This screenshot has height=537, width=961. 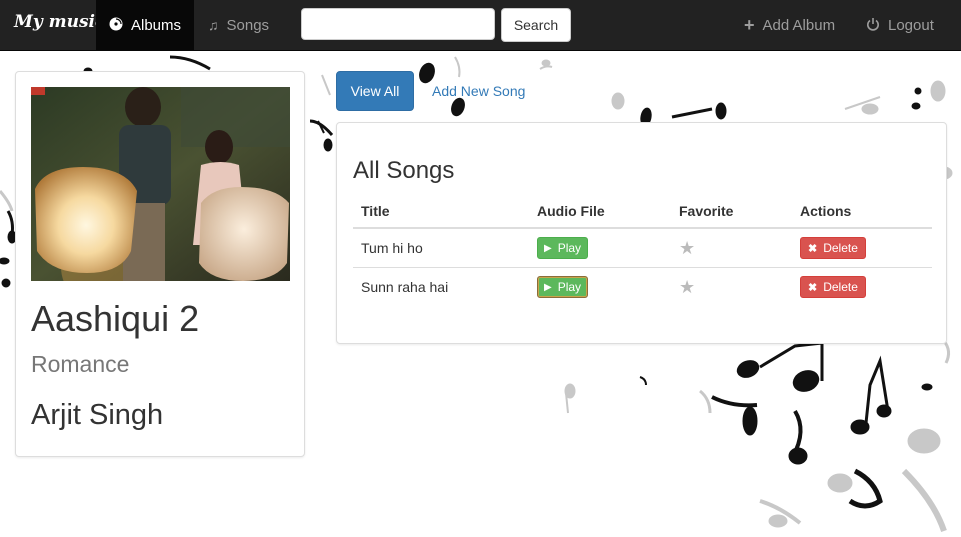 I want to click on column-header-actions: Actions, so click(x=862, y=212).